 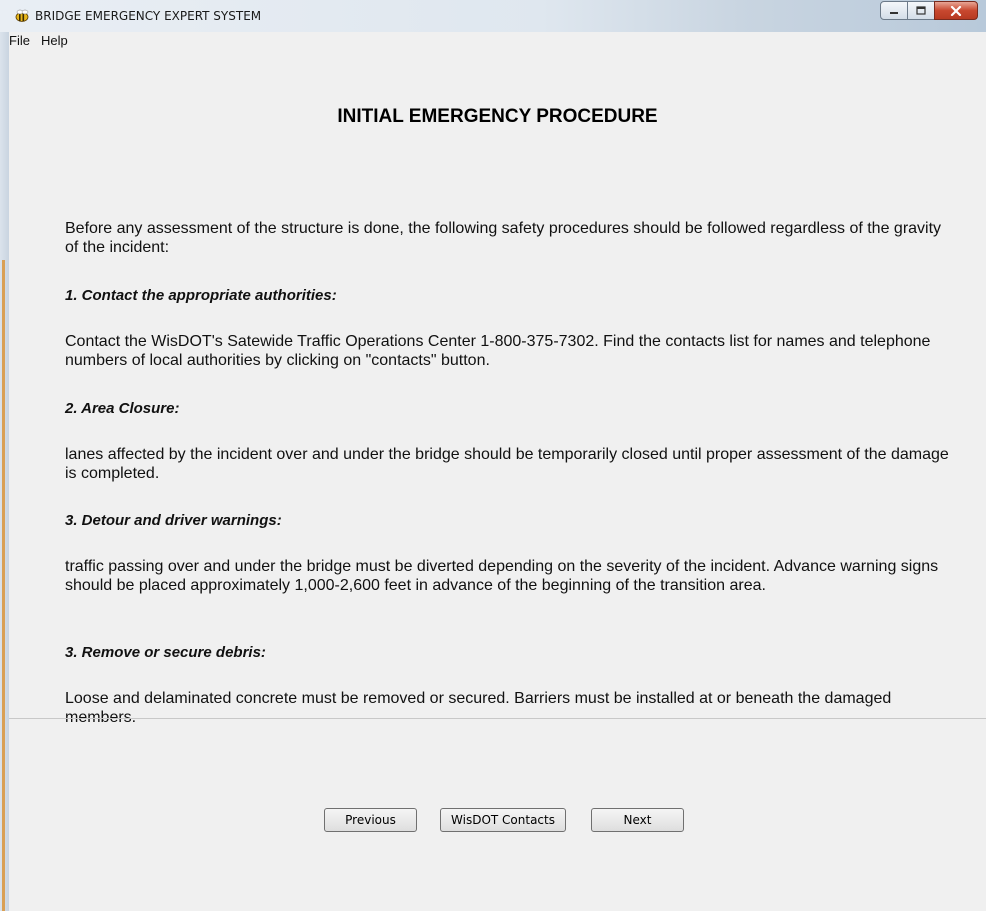 What do you see at coordinates (497, 116) in the screenshot?
I see `page-title: INITIAL EMERGENCY PROCEDURE` at bounding box center [497, 116].